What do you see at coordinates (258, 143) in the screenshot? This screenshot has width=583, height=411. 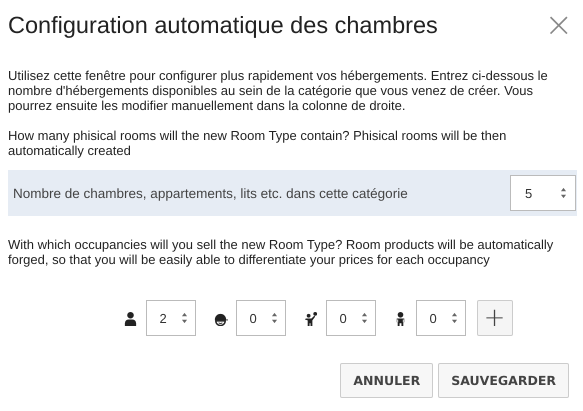 I see `question-text: How many phisical rooms will the new Room Type contain? Phisical rooms will be then automatically created` at bounding box center [258, 143].